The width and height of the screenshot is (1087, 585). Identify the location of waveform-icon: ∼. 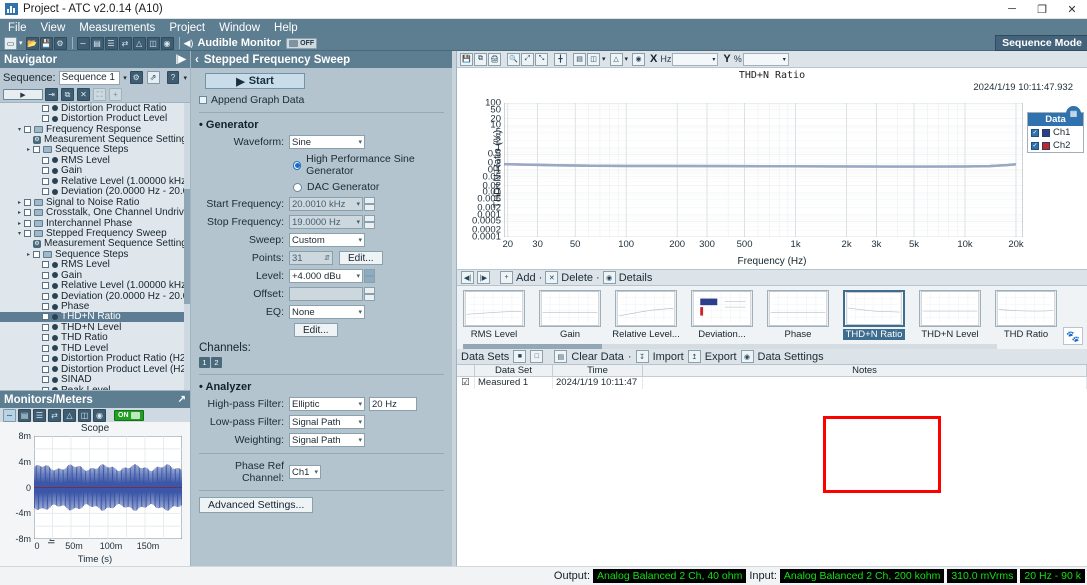
(83, 43).